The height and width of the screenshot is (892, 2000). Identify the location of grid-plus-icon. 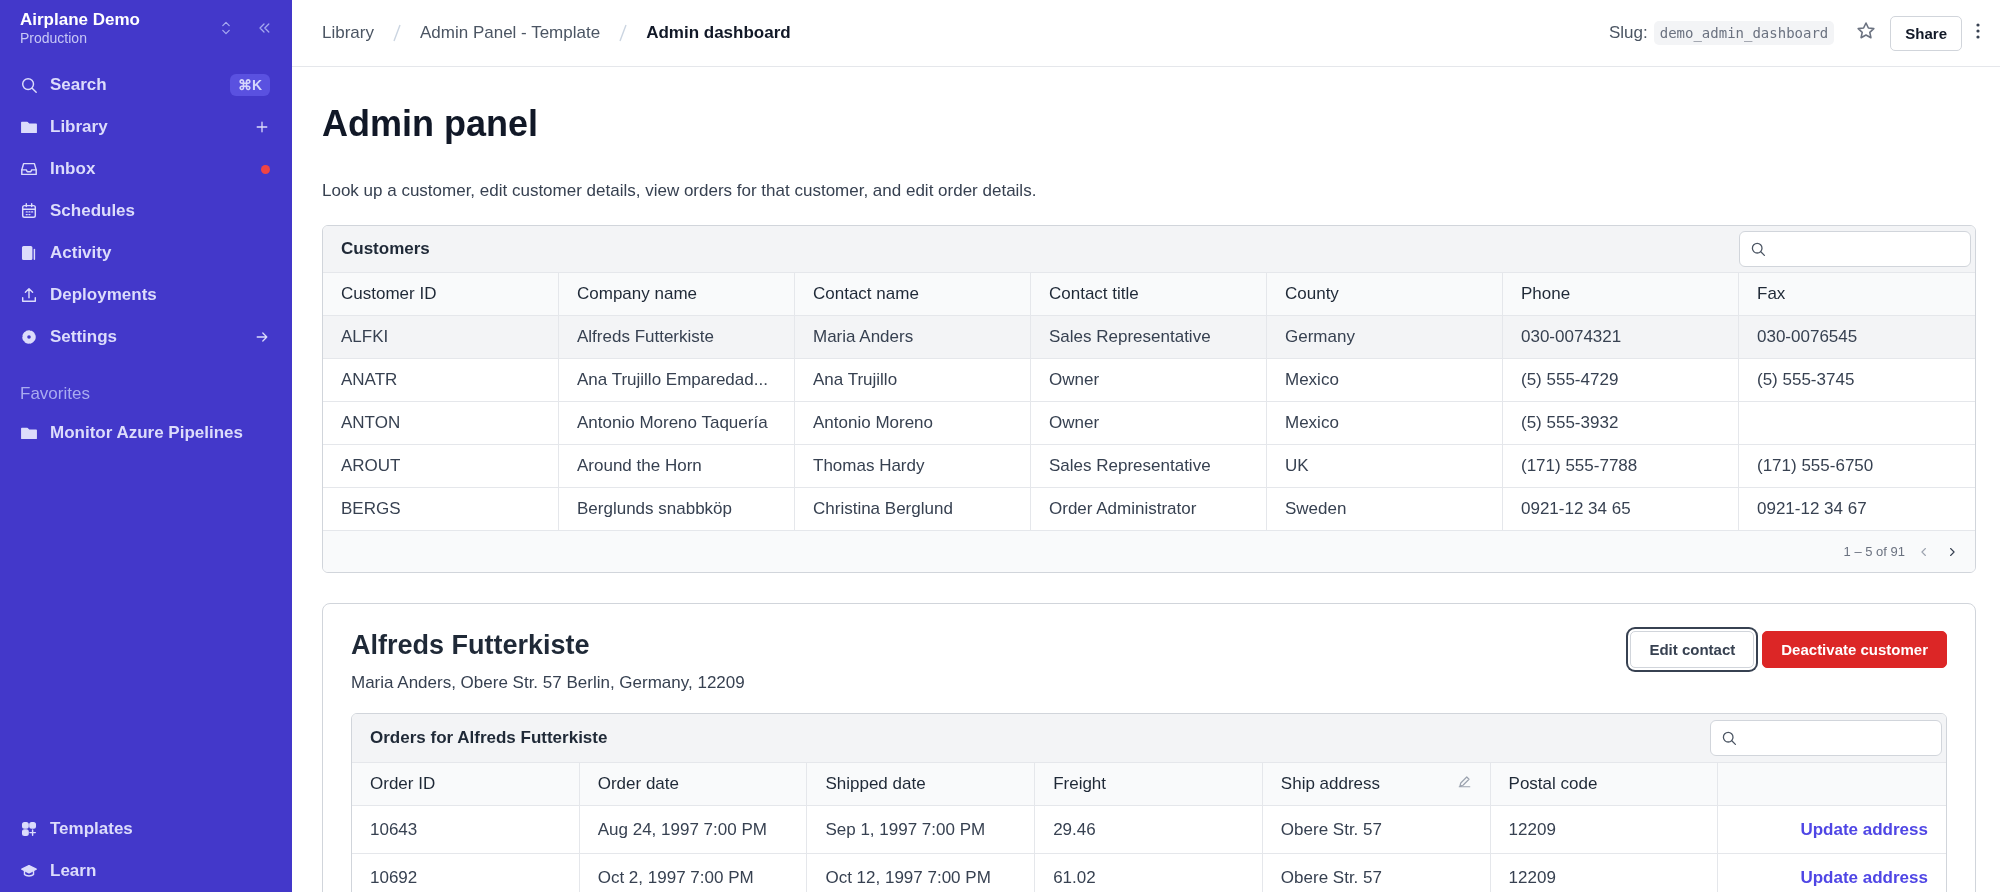
(29, 829).